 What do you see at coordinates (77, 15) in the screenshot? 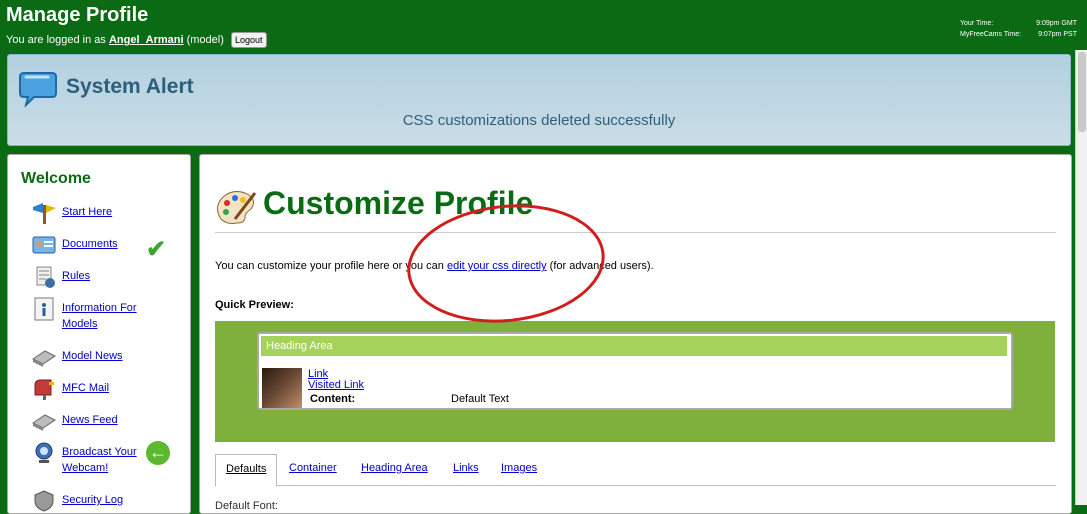
I see `page-title: Manage Profile` at bounding box center [77, 15].